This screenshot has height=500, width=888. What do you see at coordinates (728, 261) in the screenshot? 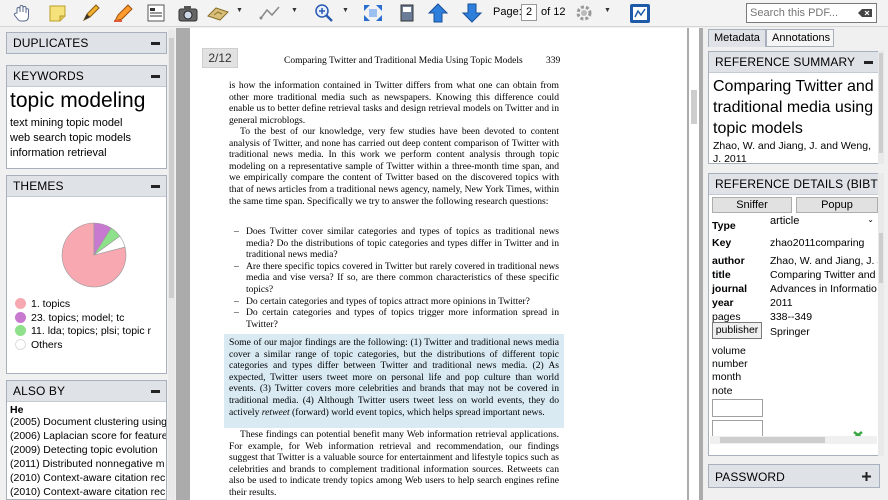
I see `author-label: author` at bounding box center [728, 261].